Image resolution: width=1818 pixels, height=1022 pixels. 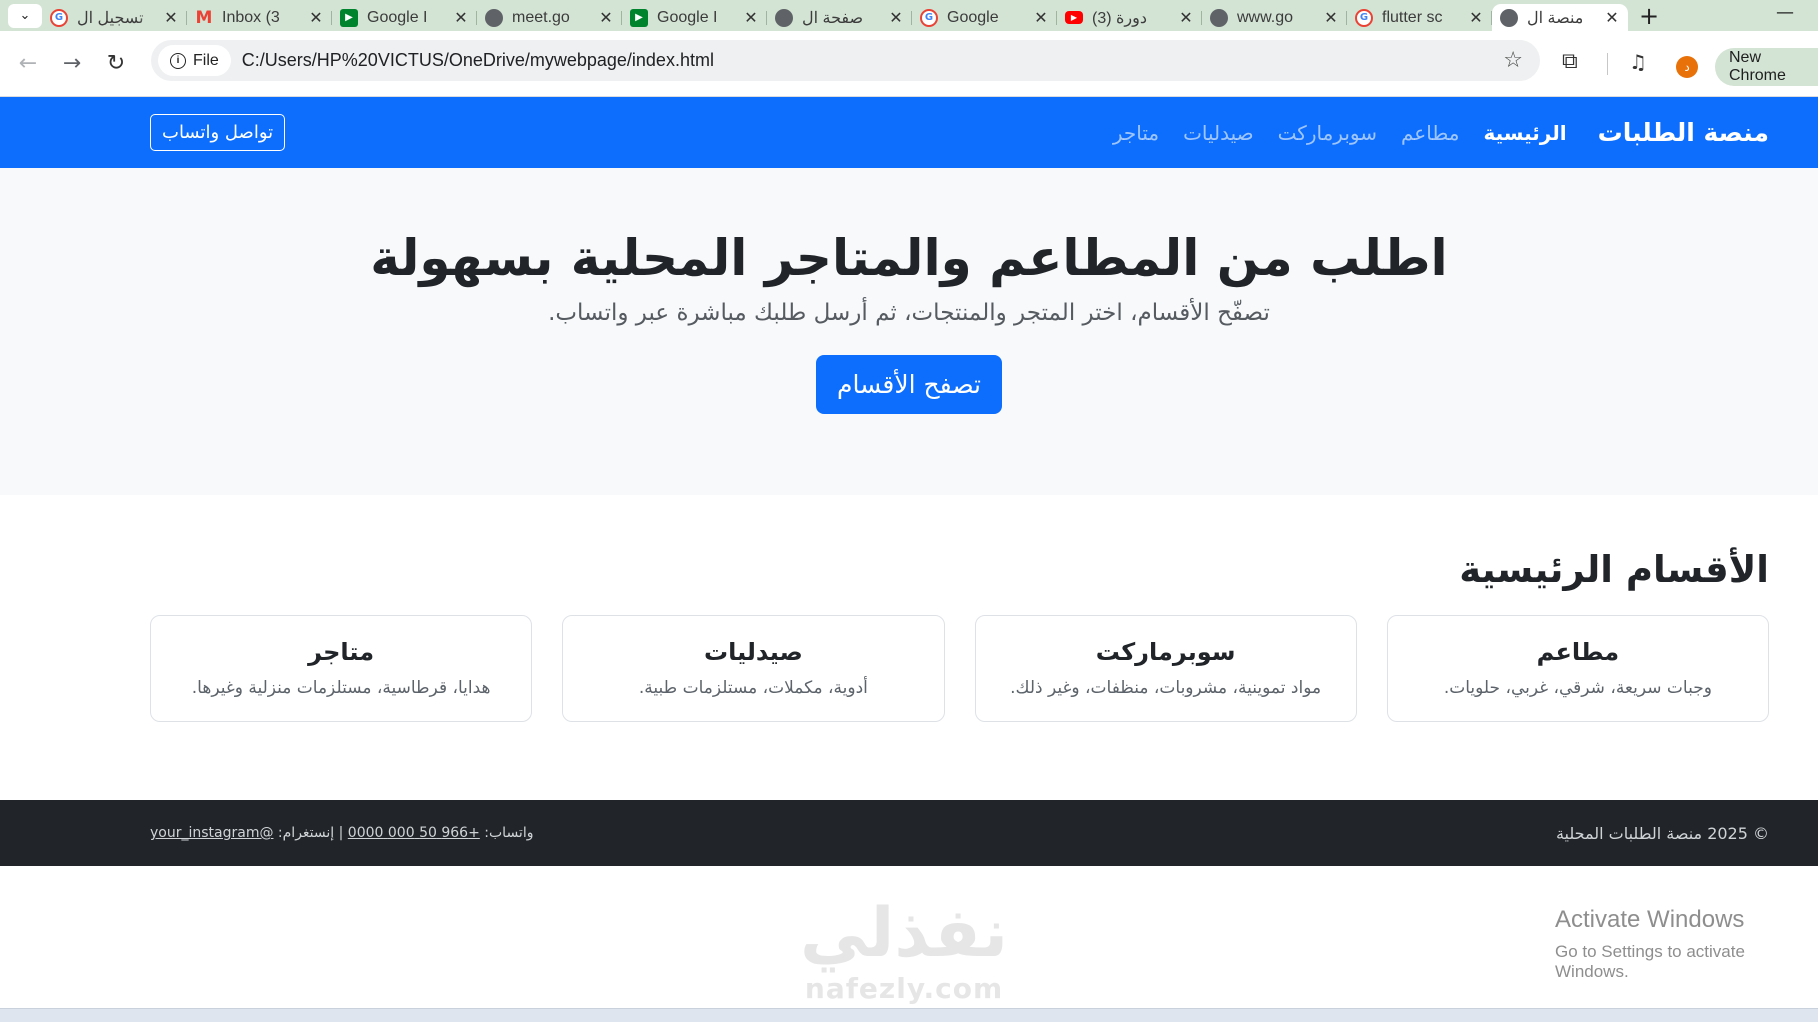 What do you see at coordinates (1650, 919) in the screenshot?
I see `activate-title: Activate Windows` at bounding box center [1650, 919].